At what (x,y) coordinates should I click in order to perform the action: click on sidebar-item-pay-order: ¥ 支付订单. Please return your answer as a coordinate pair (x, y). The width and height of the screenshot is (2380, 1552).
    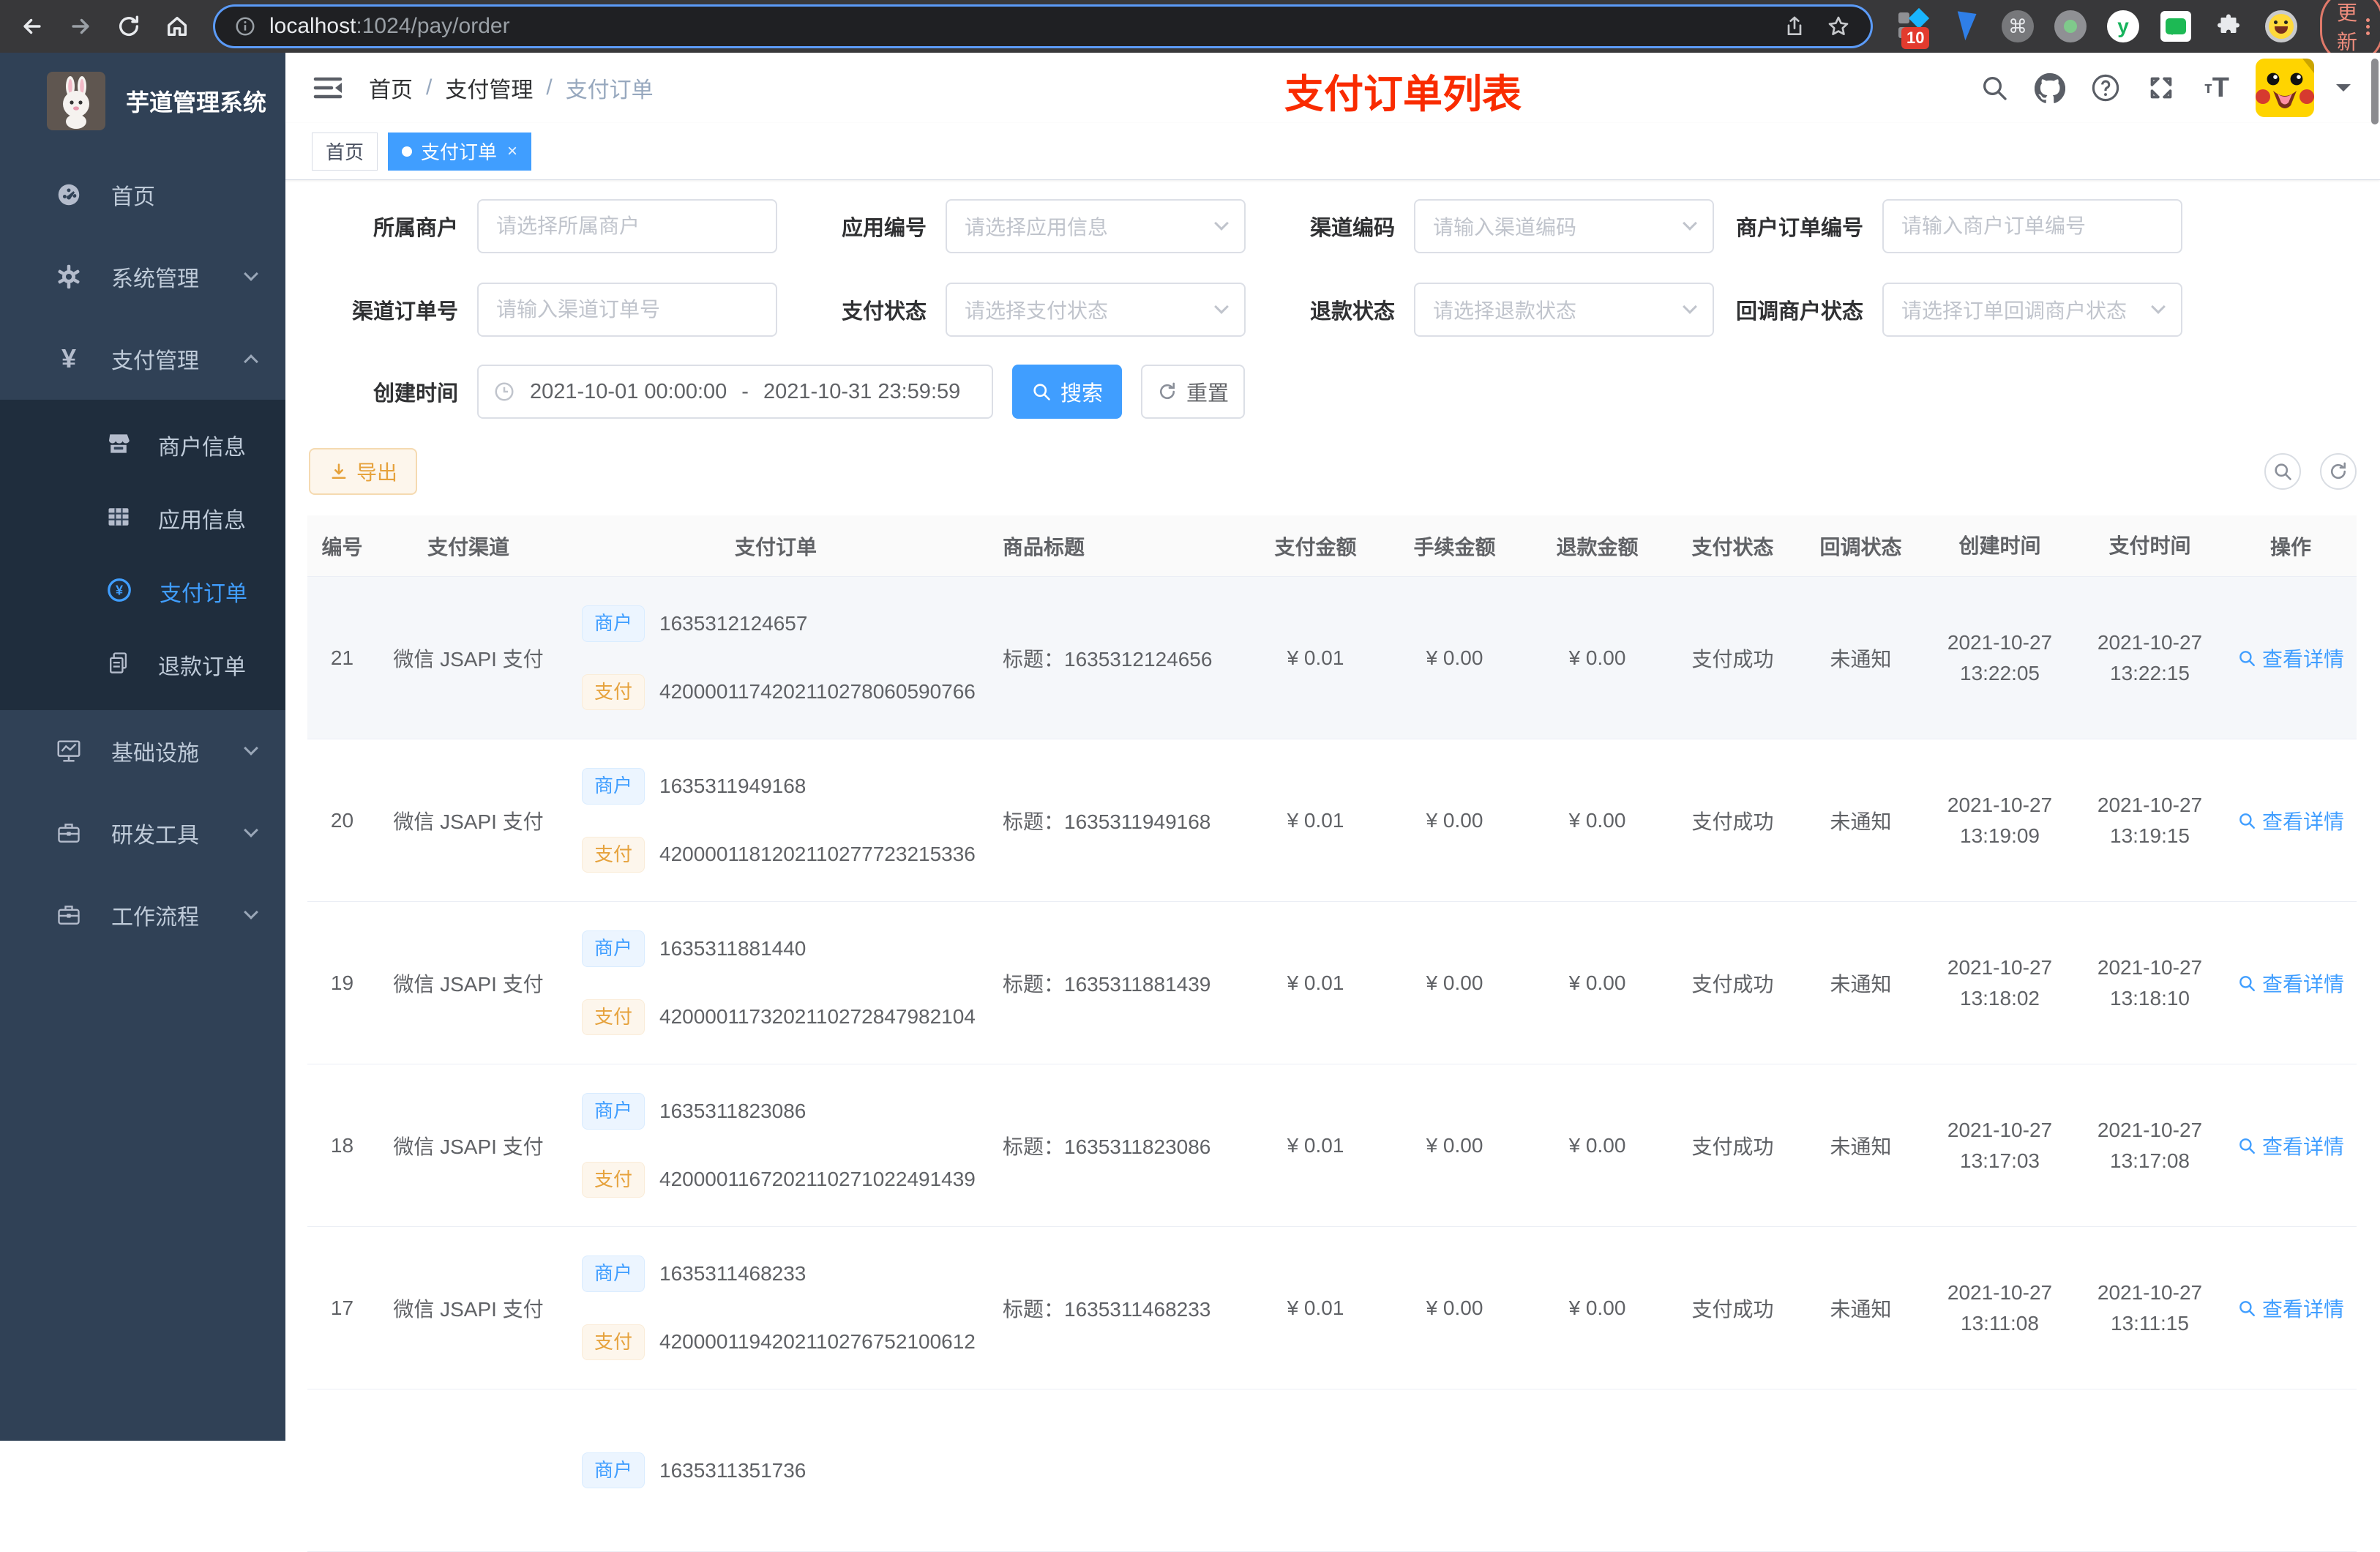
    Looking at the image, I should click on (142, 591).